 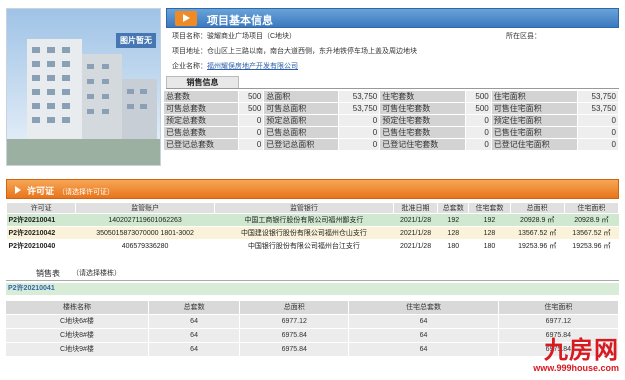 What do you see at coordinates (392, 88) in the screenshot?
I see `divider` at bounding box center [392, 88].